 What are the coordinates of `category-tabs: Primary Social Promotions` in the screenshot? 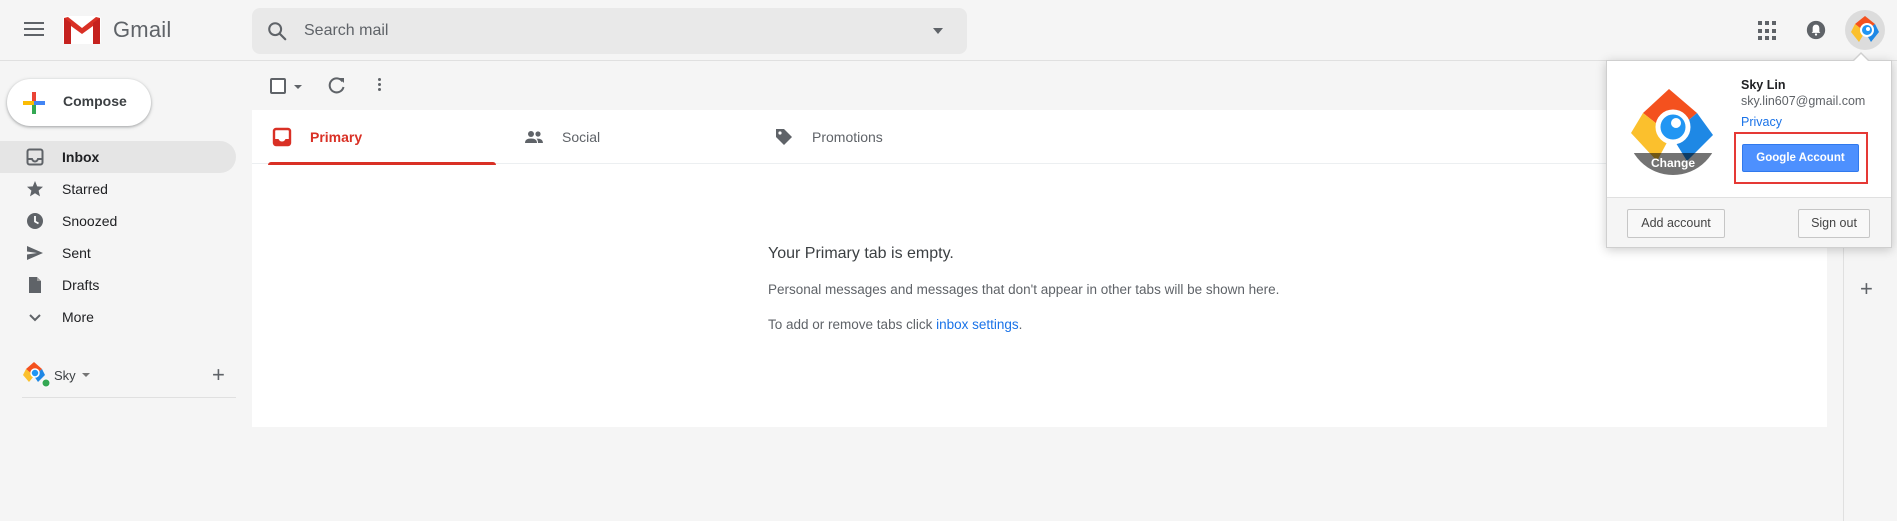 It's located at (1039, 137).